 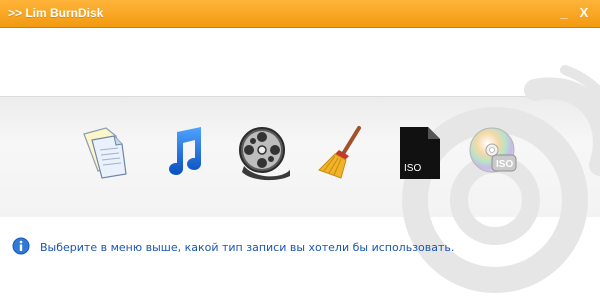 I want to click on erase-disc-button, so click(x=344, y=153).